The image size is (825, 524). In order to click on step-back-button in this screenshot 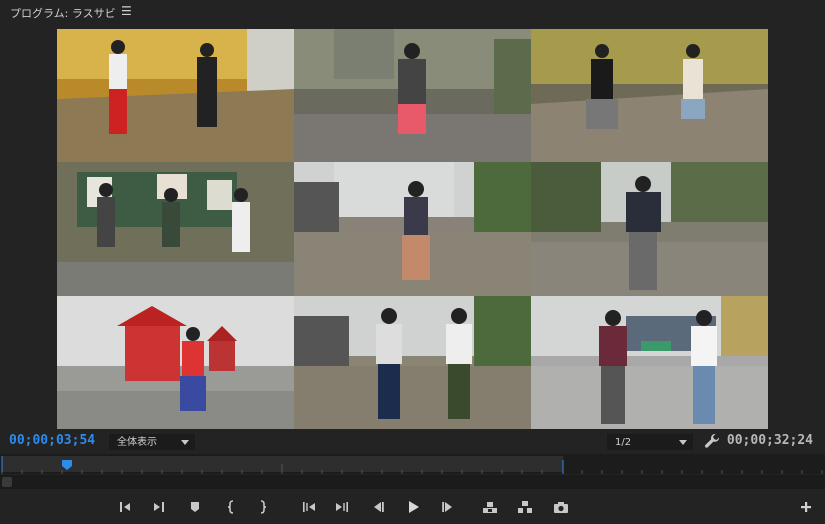, I will do `click(378, 507)`.